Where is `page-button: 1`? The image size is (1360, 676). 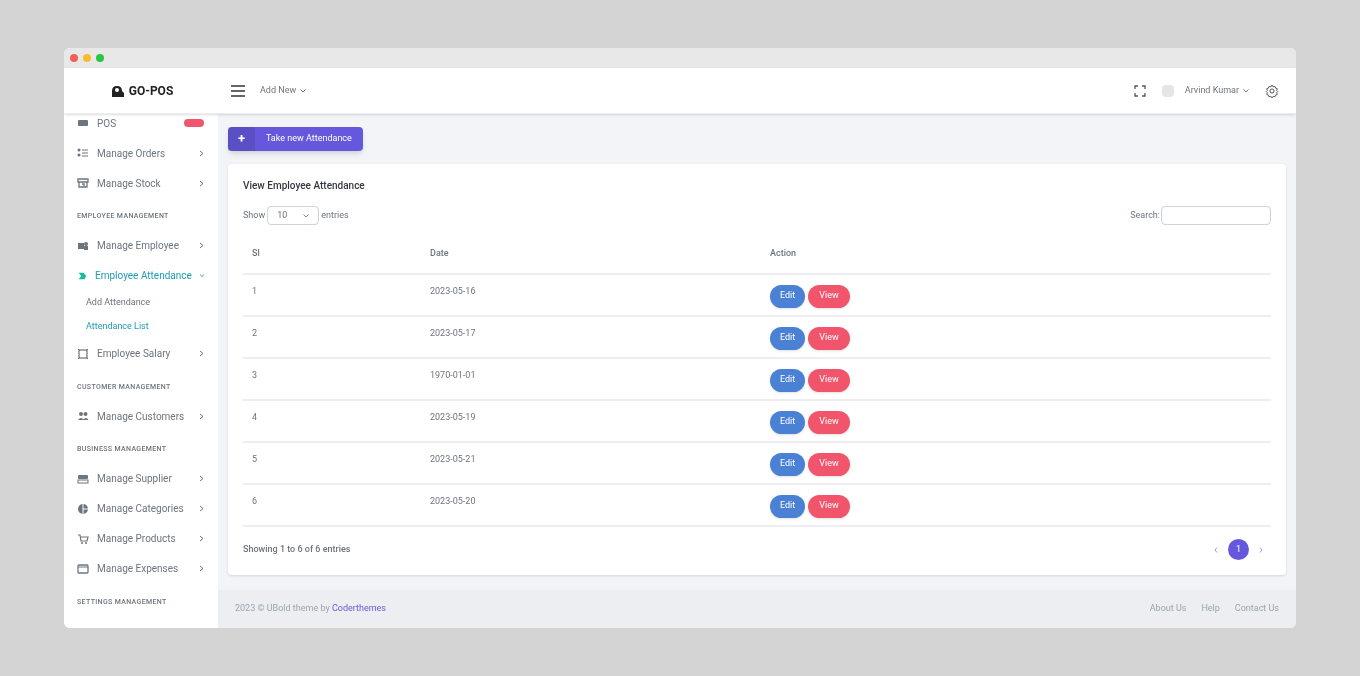
page-button: 1 is located at coordinates (1238, 549).